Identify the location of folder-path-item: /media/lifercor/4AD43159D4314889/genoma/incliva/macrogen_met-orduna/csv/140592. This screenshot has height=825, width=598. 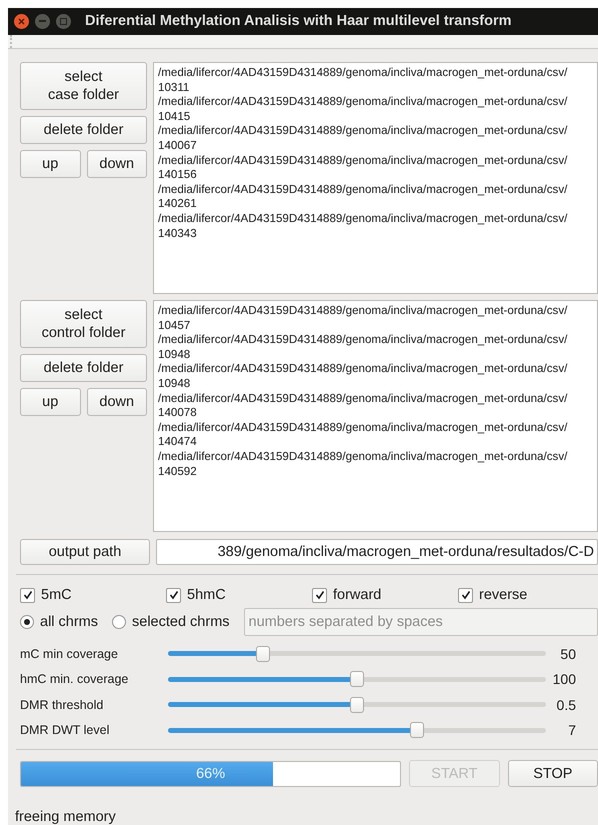
(375, 465).